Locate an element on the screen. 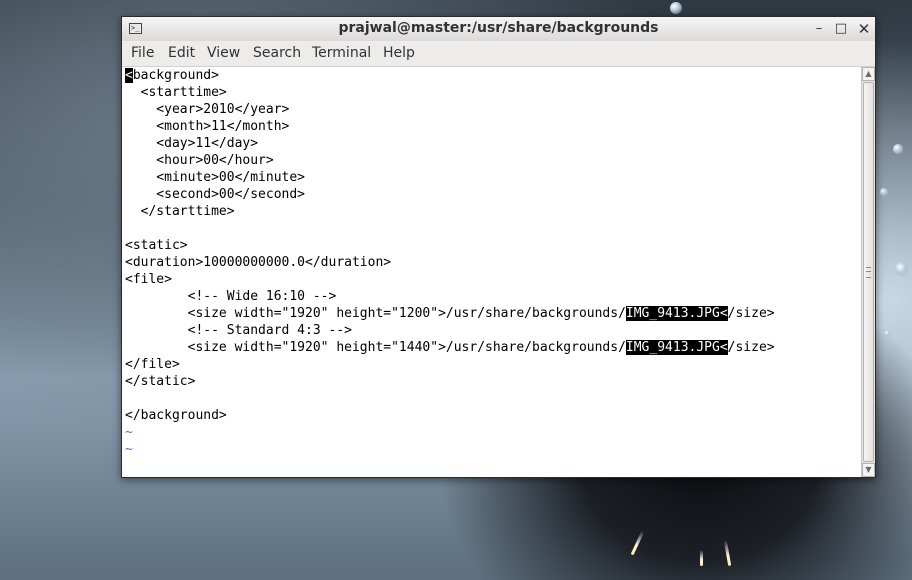 The height and width of the screenshot is (580, 912). terminal-line: <duration>10000000000.0</duration> is located at coordinates (258, 262).